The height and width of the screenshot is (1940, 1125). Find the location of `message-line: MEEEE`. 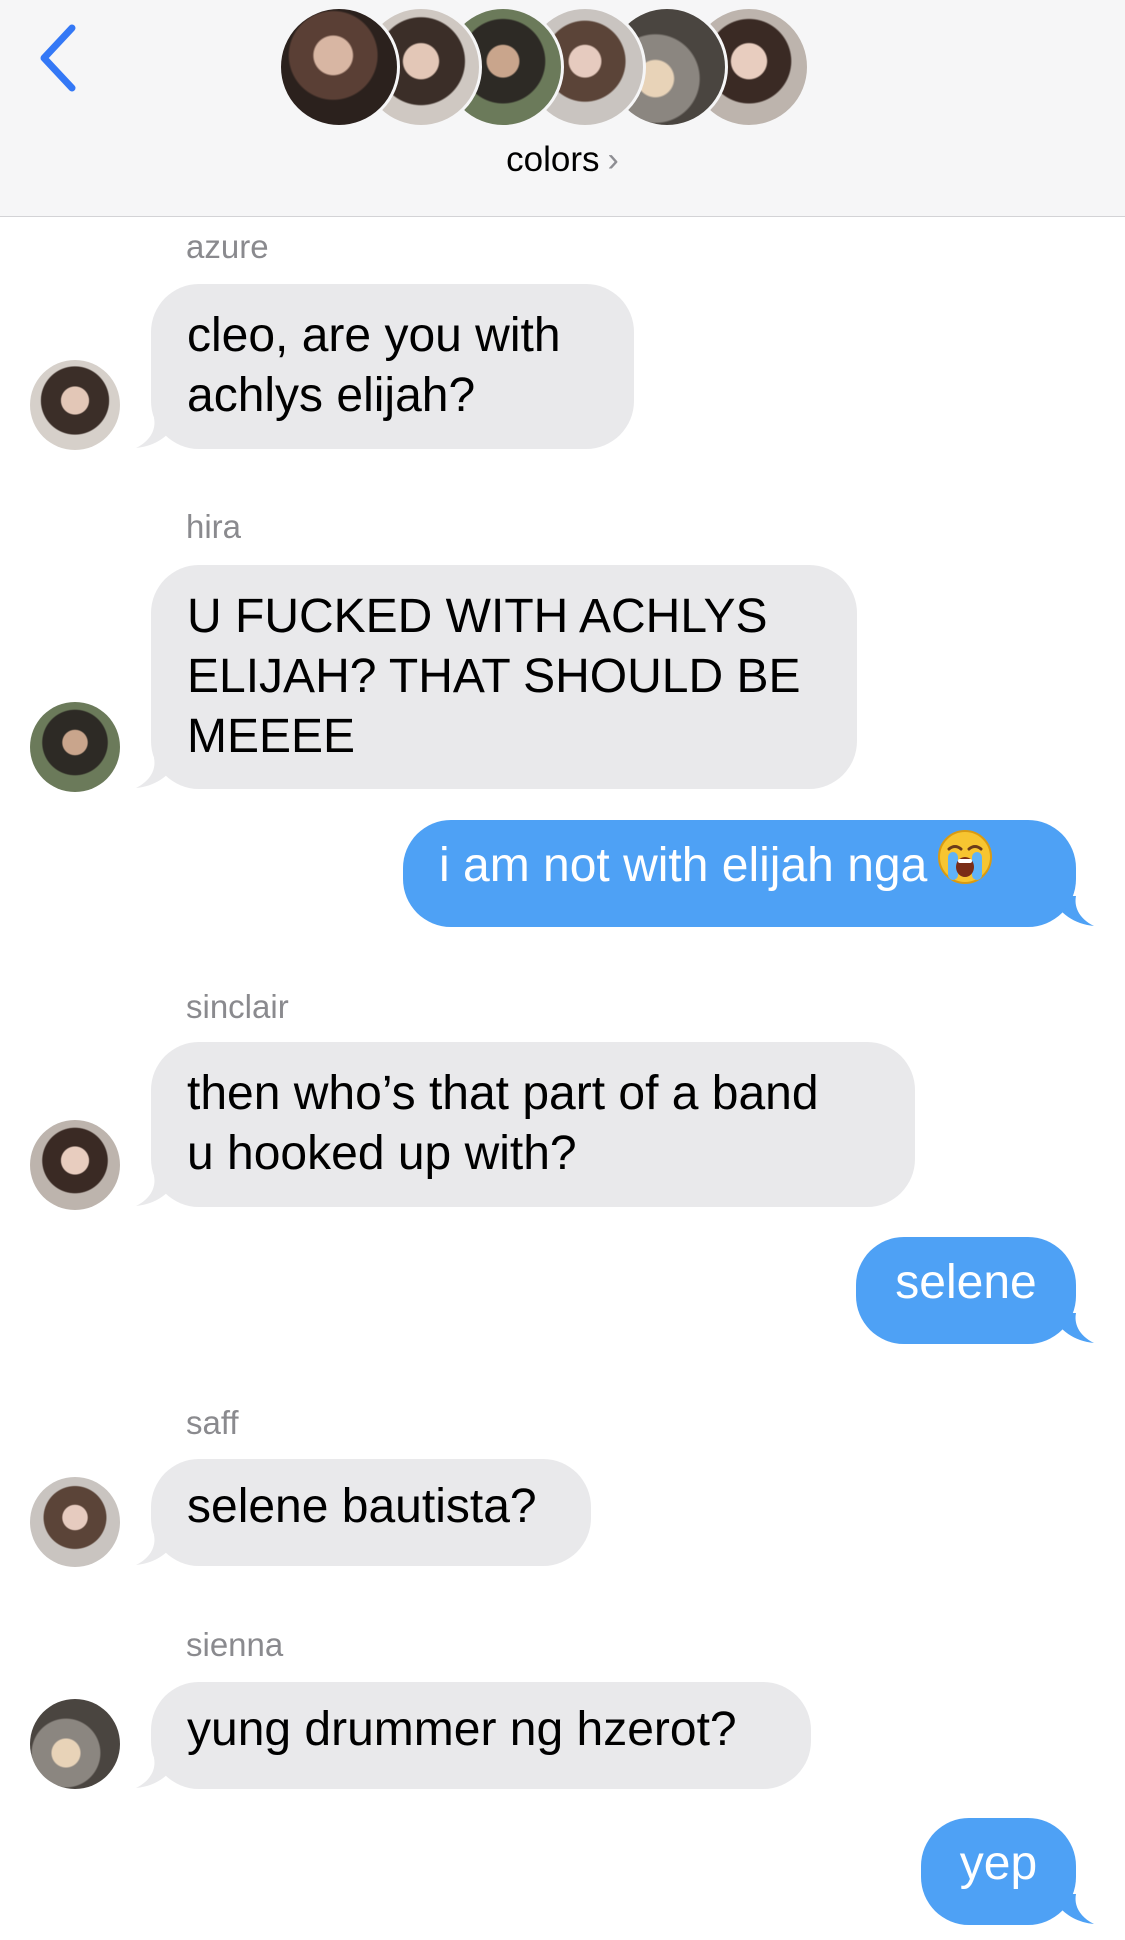

message-line: MEEEE is located at coordinates (271, 736).